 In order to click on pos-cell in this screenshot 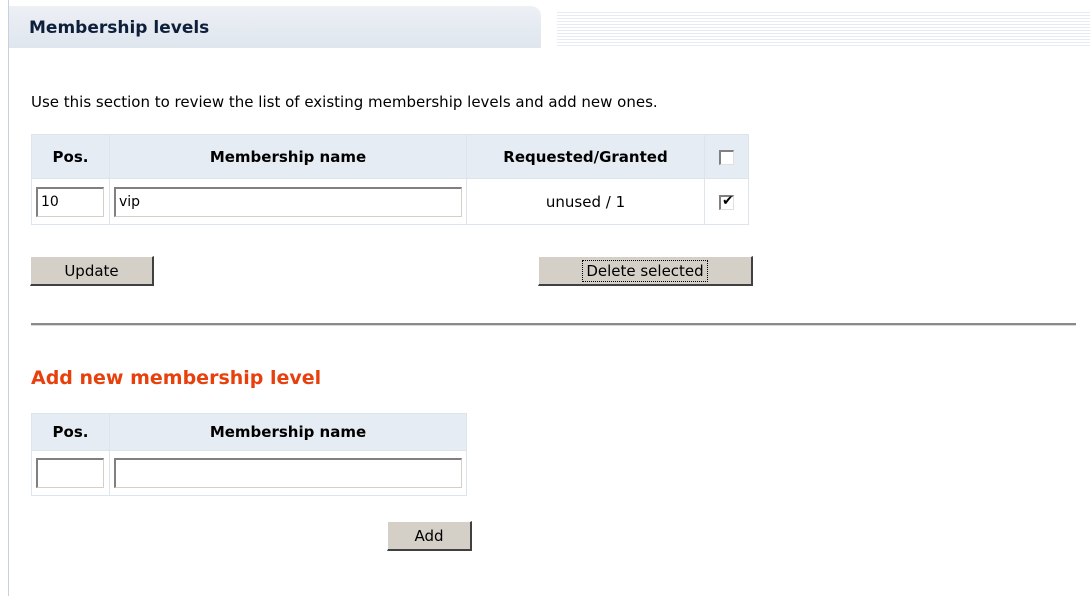, I will do `click(70, 201)`.